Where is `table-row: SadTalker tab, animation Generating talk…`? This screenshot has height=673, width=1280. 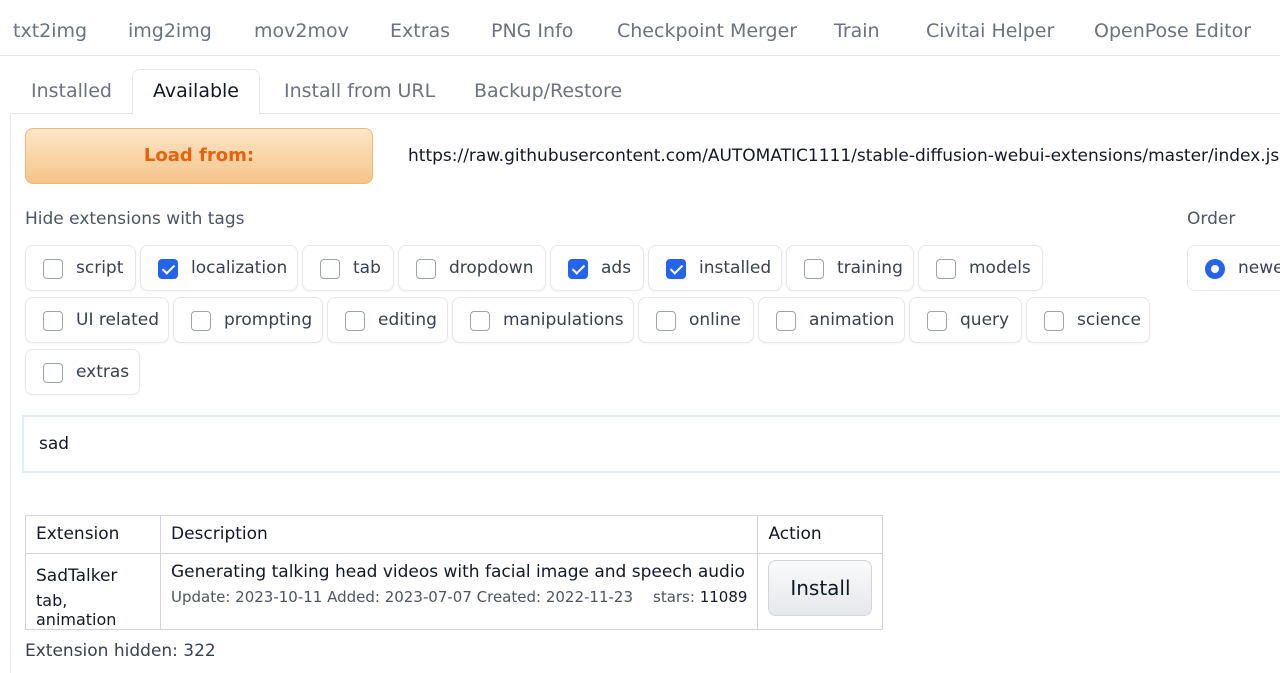 table-row: SadTalker tab, animation Generating talk… is located at coordinates (454, 591).